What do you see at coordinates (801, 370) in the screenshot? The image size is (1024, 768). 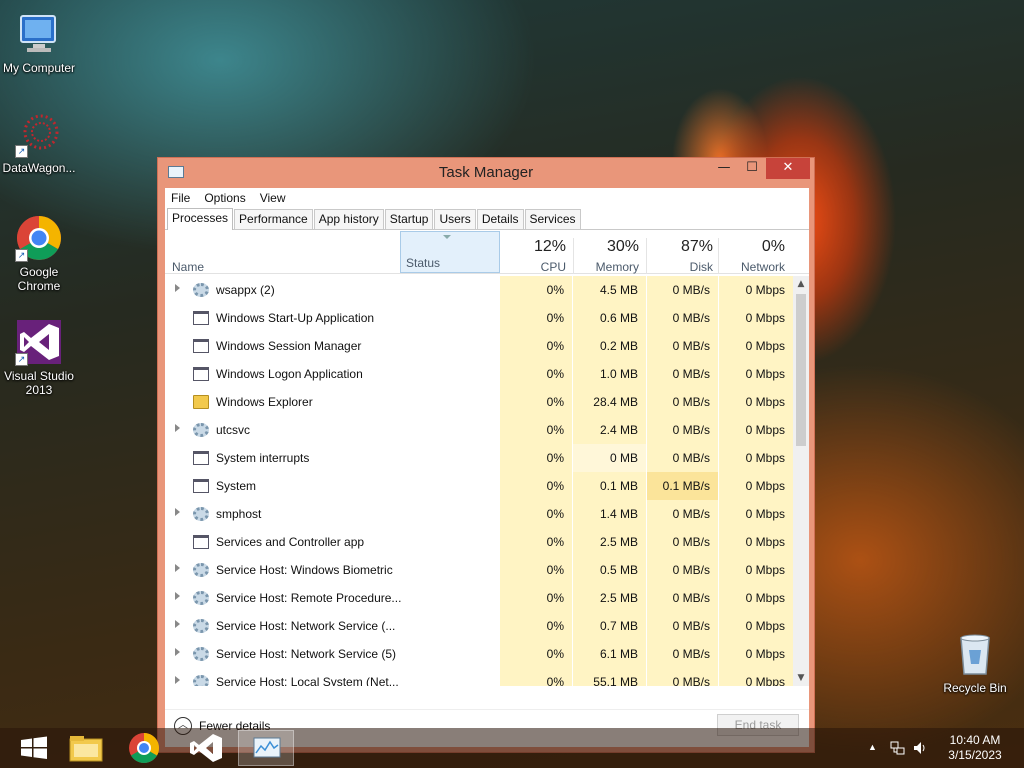 I see `scrollbar-thumb` at bounding box center [801, 370].